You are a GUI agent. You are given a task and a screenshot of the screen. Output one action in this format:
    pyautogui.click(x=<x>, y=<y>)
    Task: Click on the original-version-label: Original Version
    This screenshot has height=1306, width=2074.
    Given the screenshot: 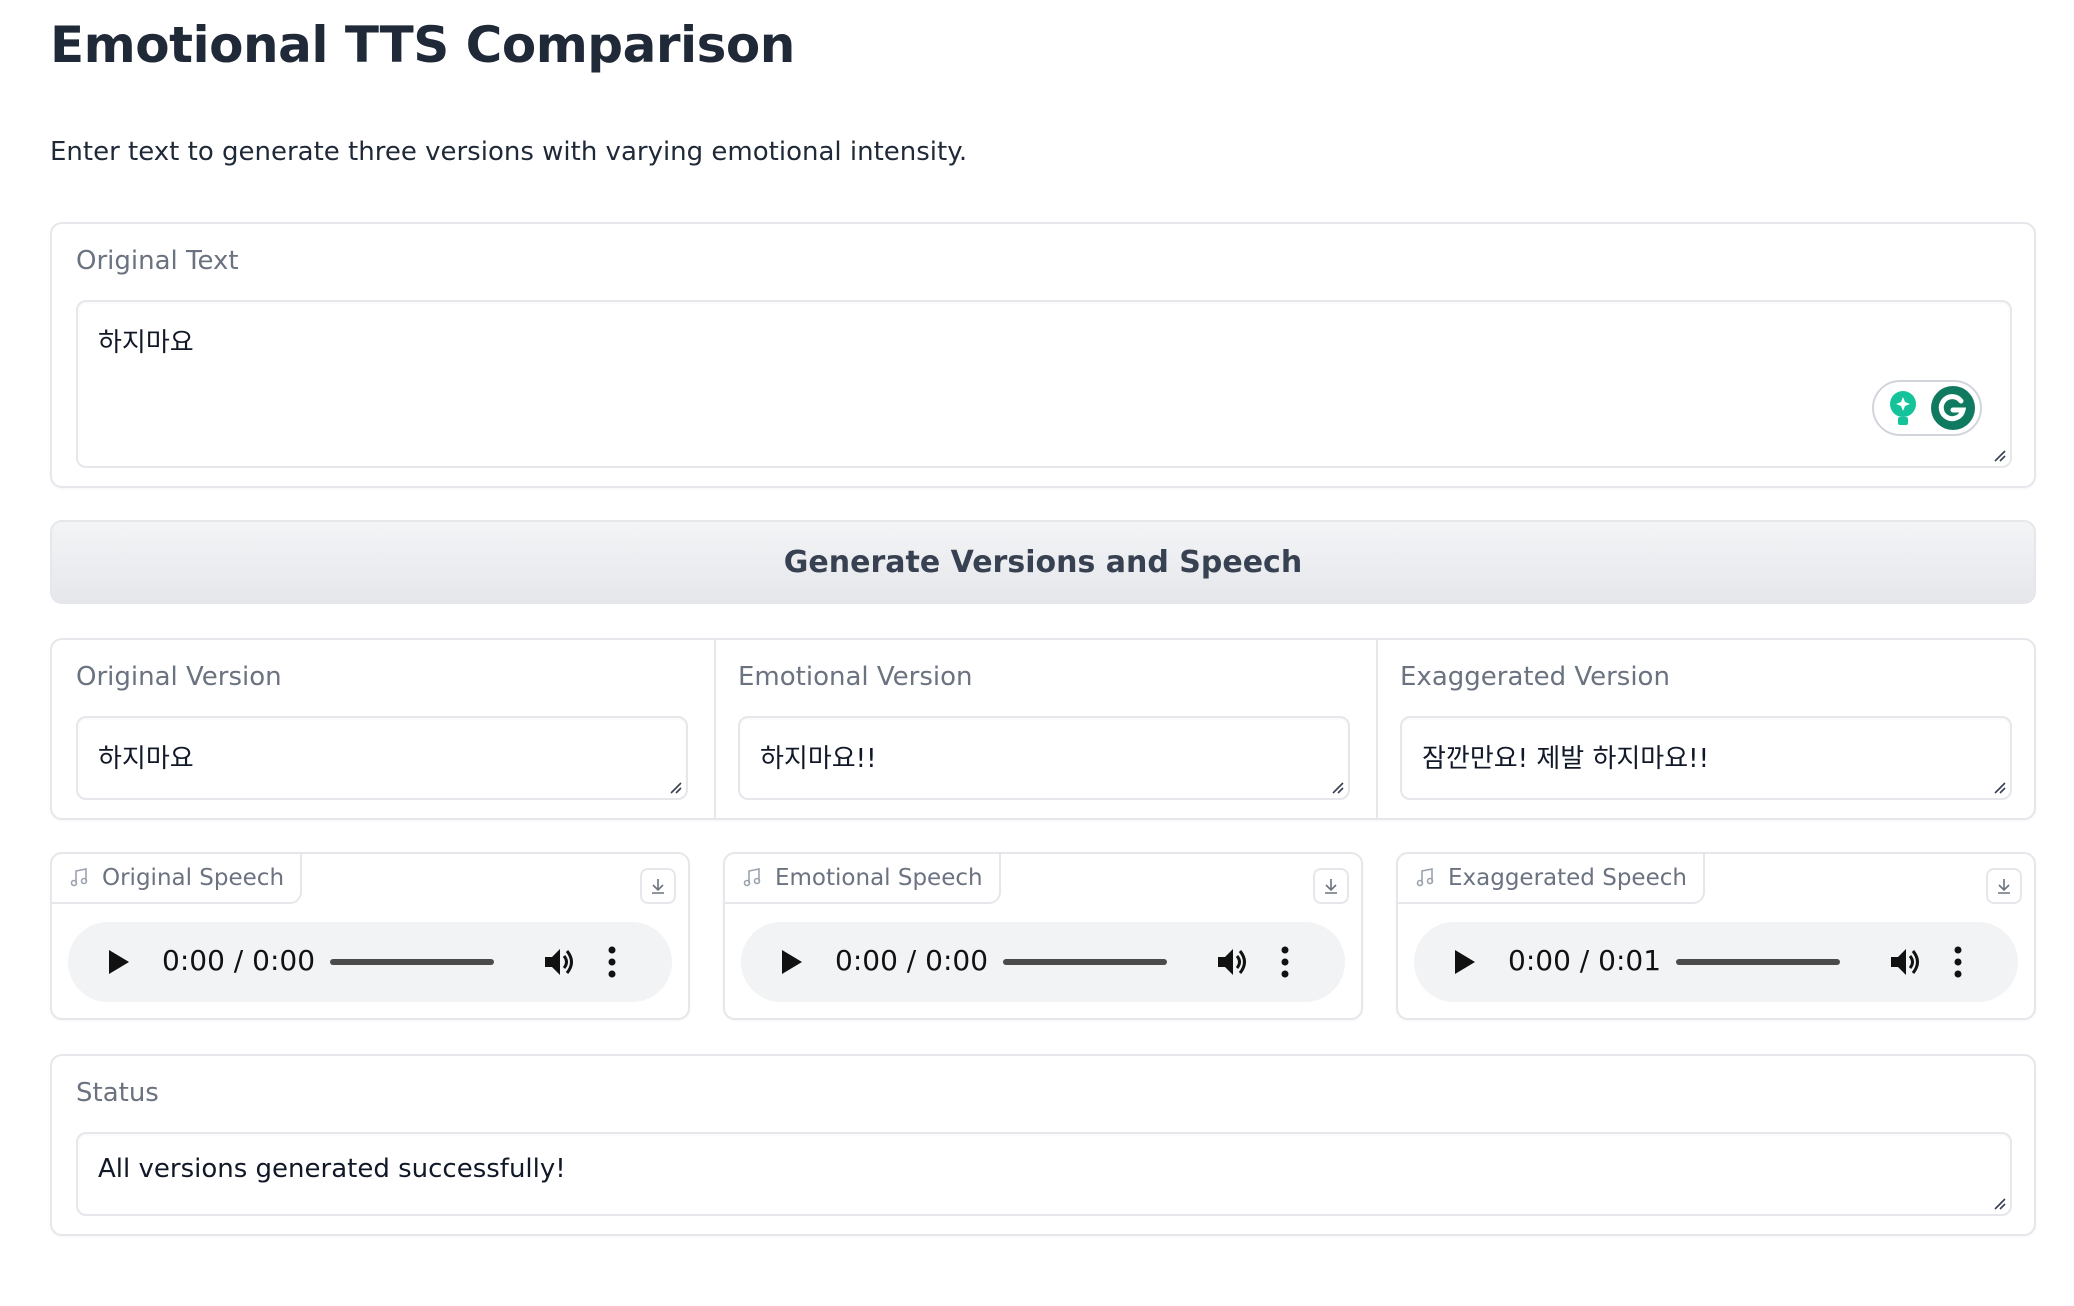 What is the action you would take?
    pyautogui.click(x=179, y=677)
    